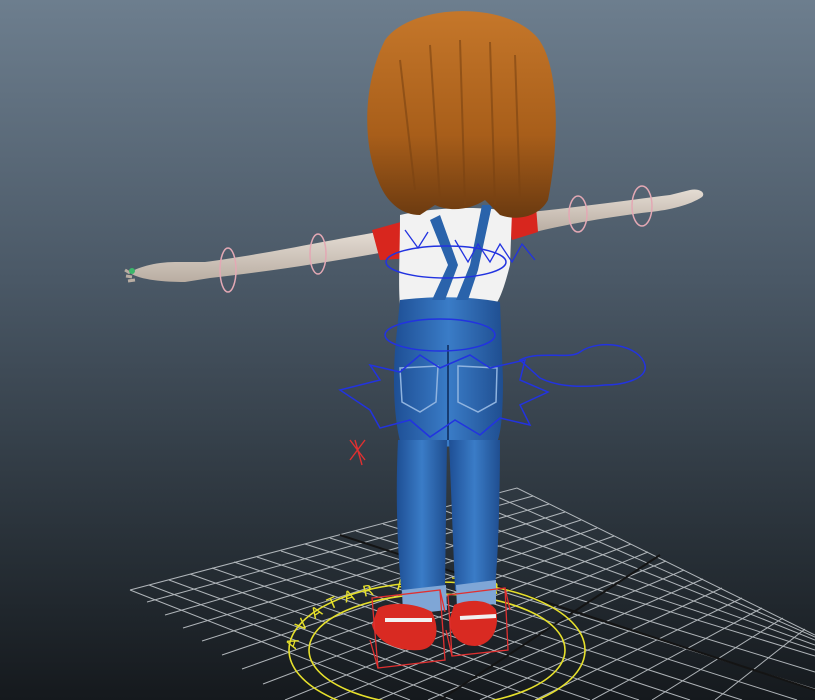 The image size is (815, 700). I want to click on right-arm, so click(617, 210).